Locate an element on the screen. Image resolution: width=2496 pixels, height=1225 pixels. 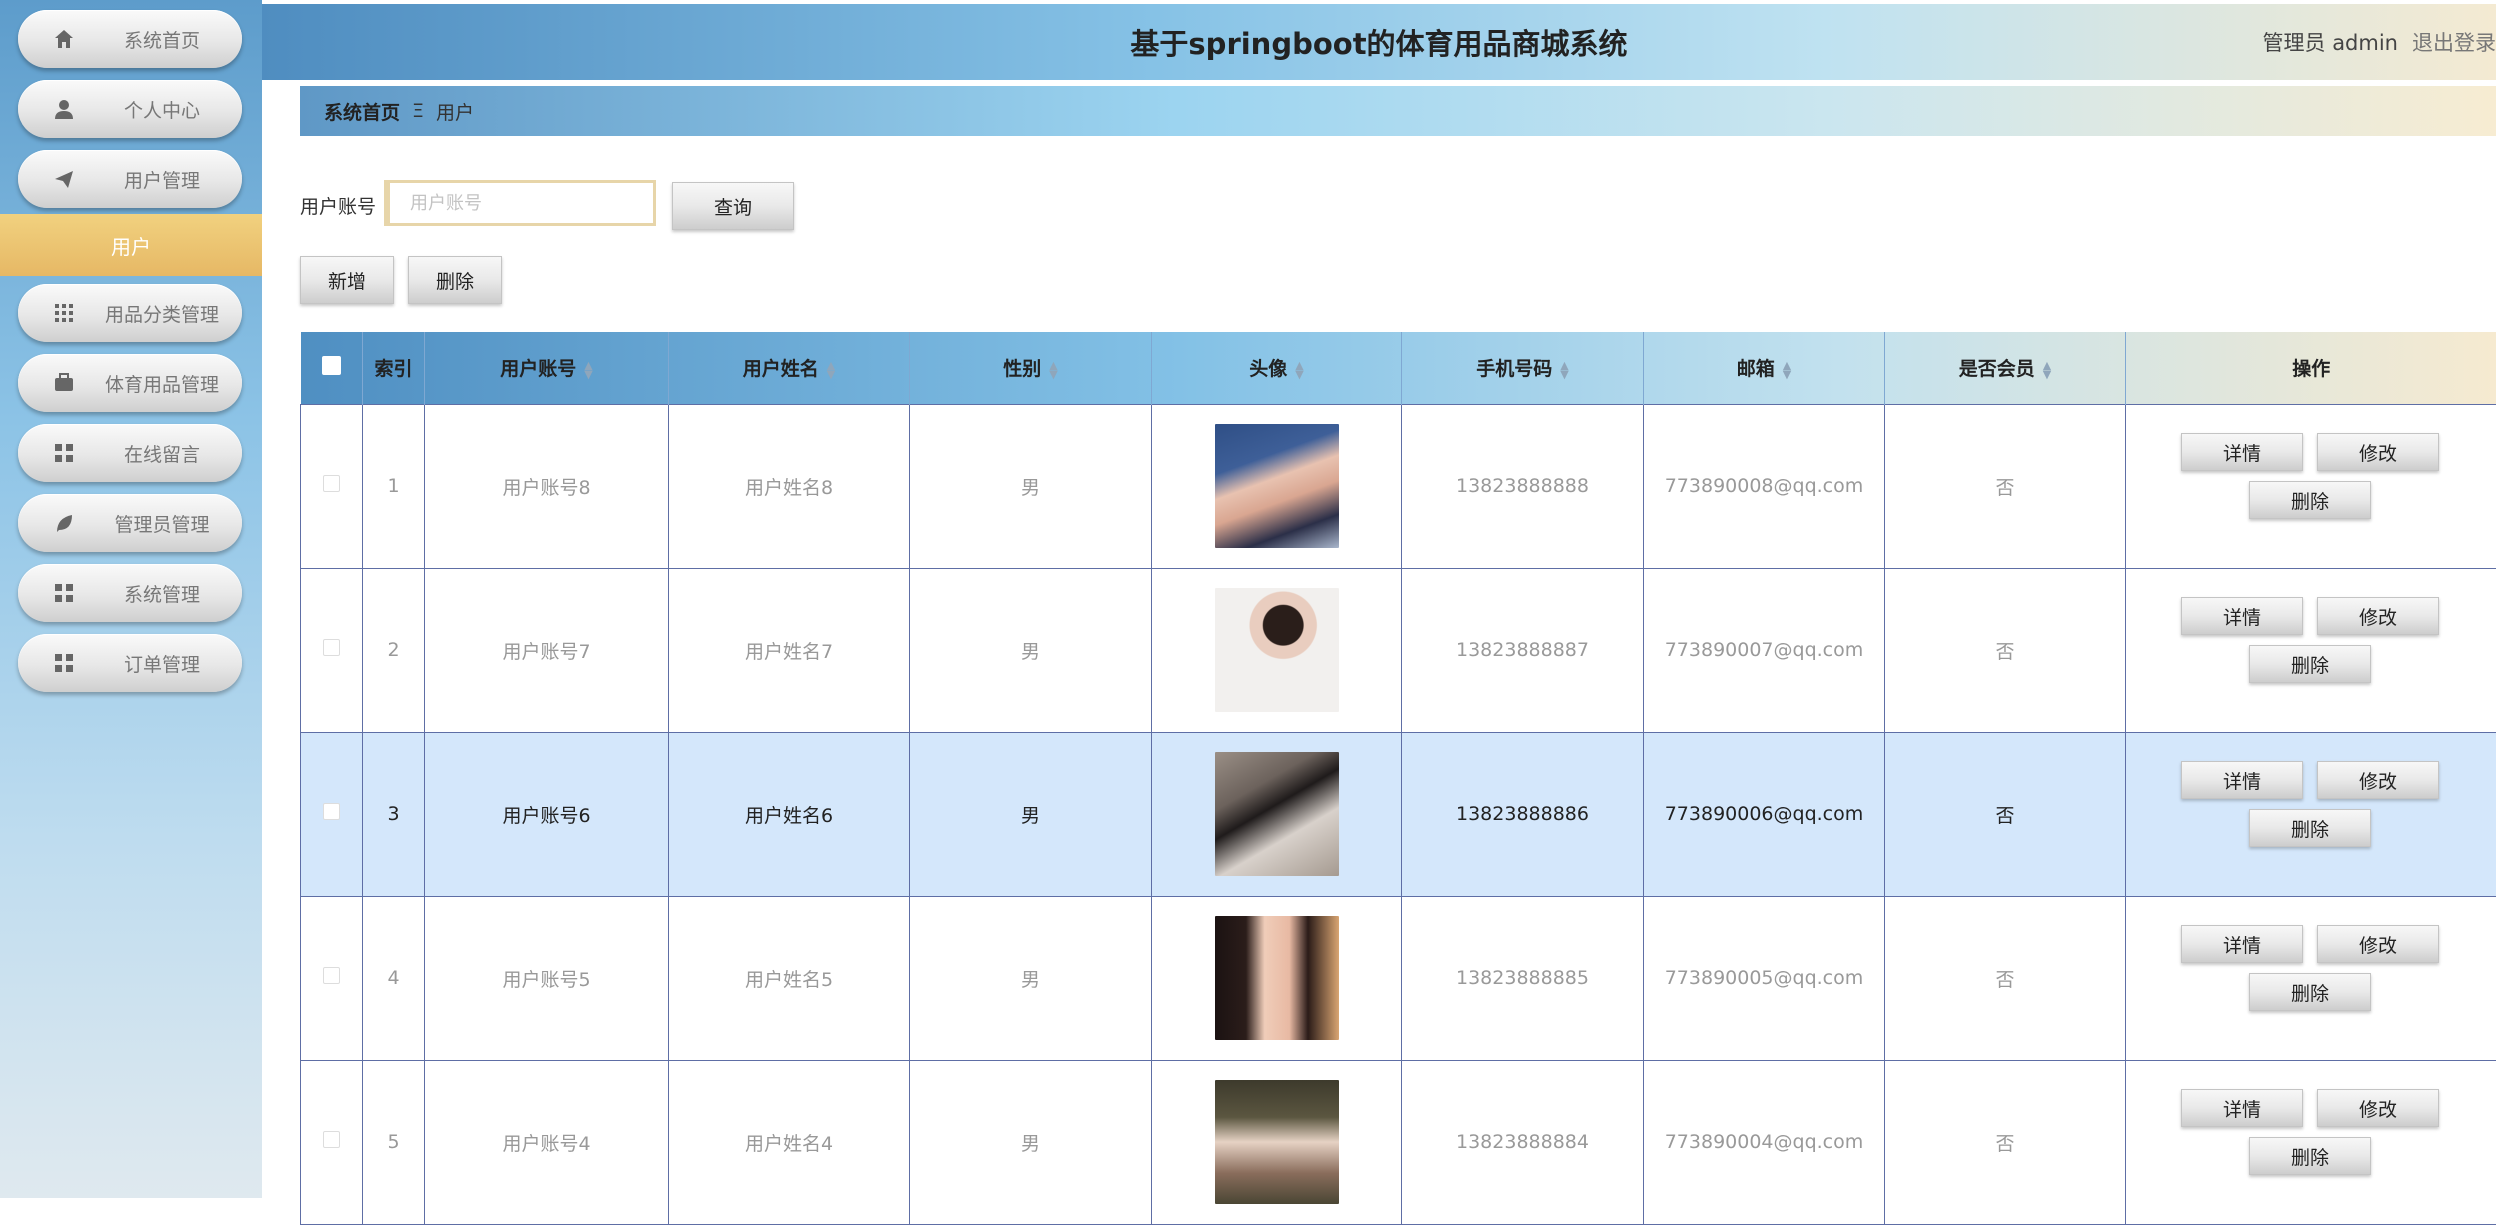
sidebar-item-home: 系统首页 is located at coordinates (130, 39).